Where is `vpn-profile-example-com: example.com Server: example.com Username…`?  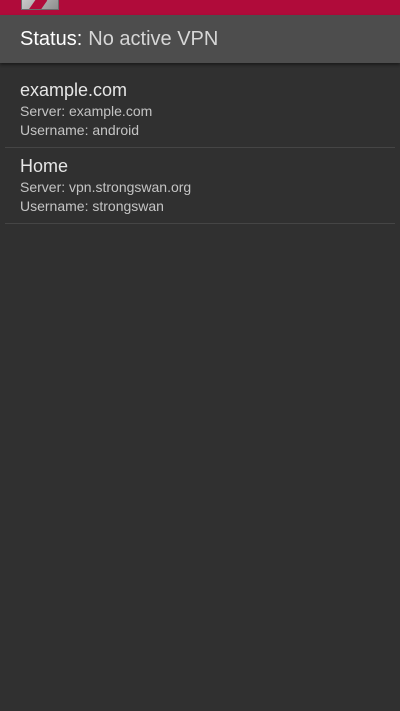 vpn-profile-example-com: example.com Server: example.com Username… is located at coordinates (200, 110).